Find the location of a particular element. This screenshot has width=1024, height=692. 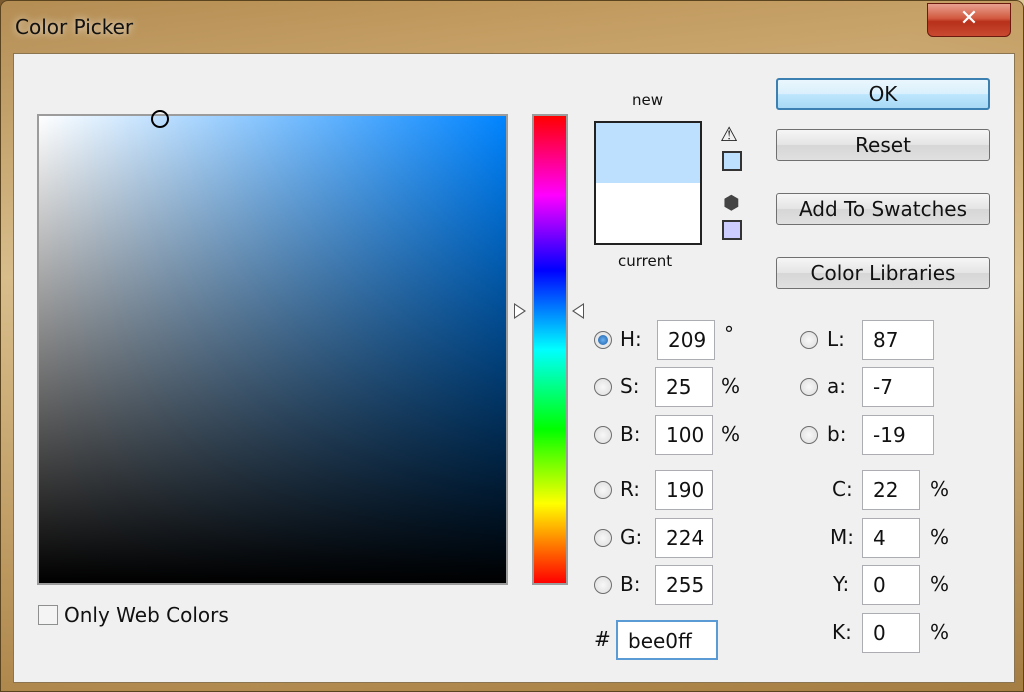

a-channel-label: a: is located at coordinates (836, 386).